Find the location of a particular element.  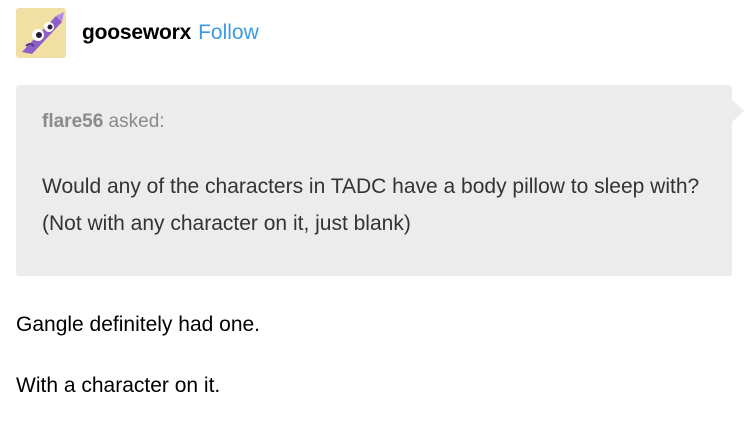

post-header: gooseworx Follow is located at coordinates (137, 33).